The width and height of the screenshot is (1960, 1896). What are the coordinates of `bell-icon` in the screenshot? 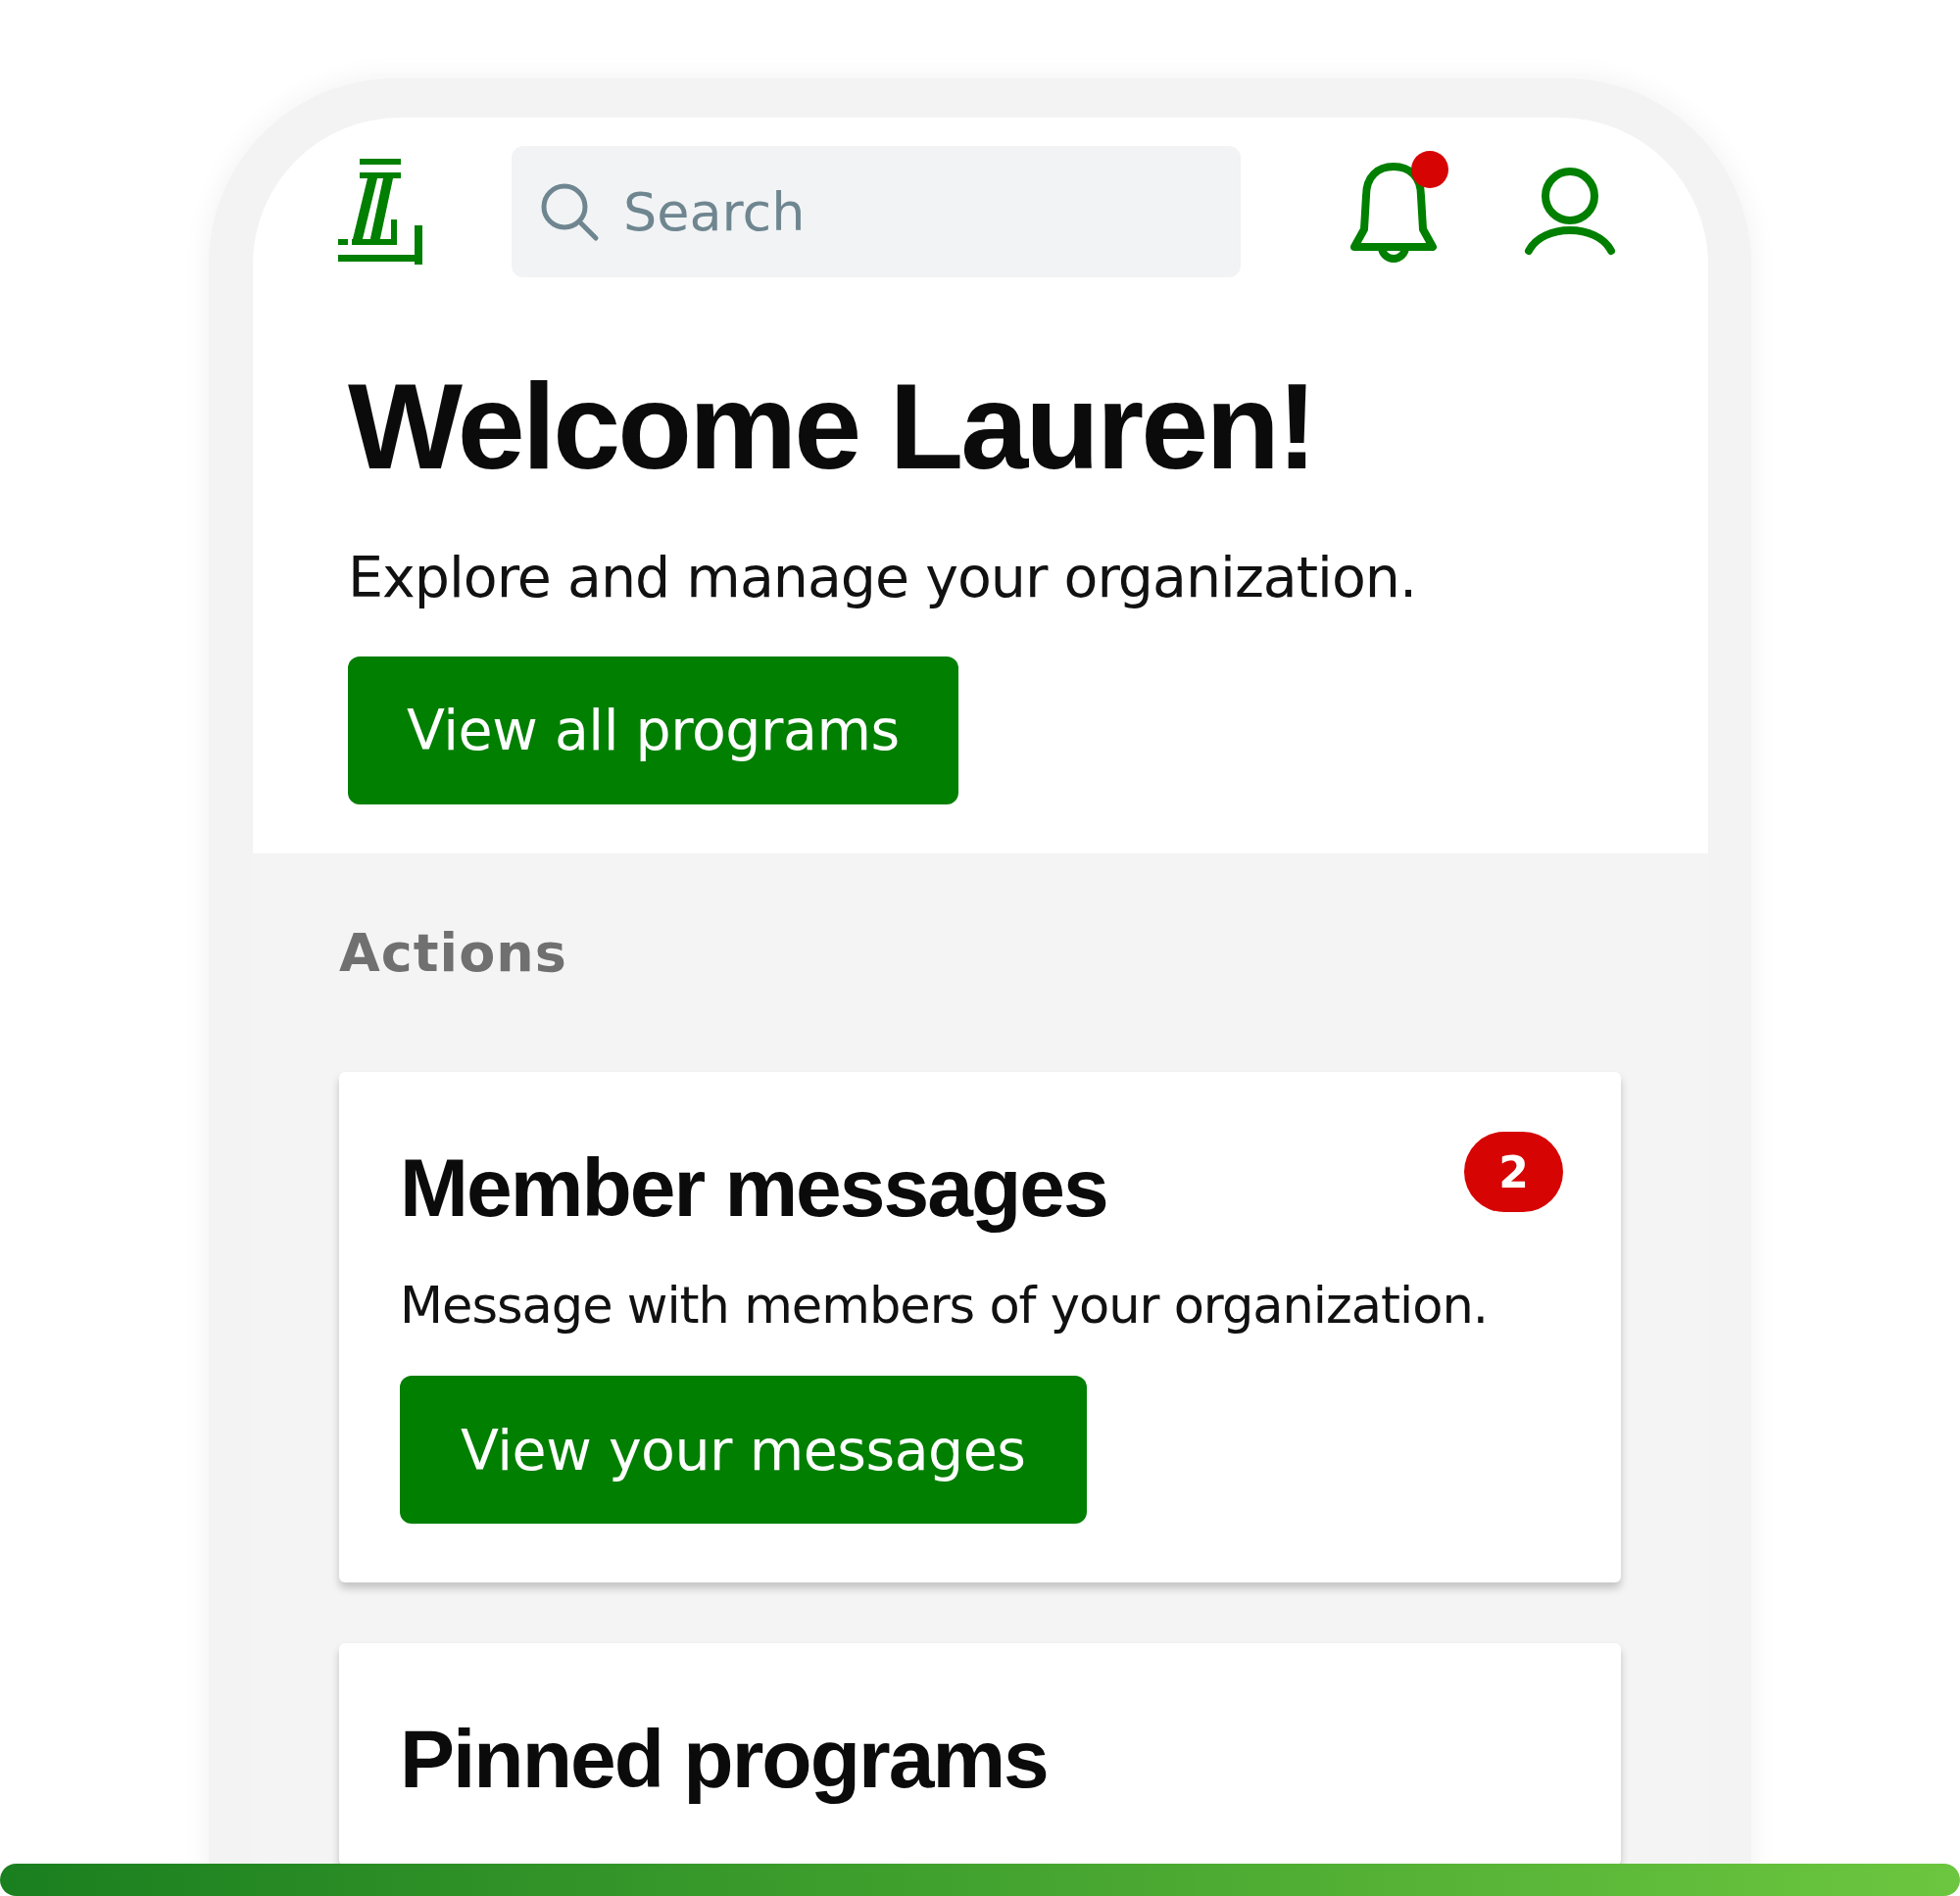 It's located at (1393, 212).